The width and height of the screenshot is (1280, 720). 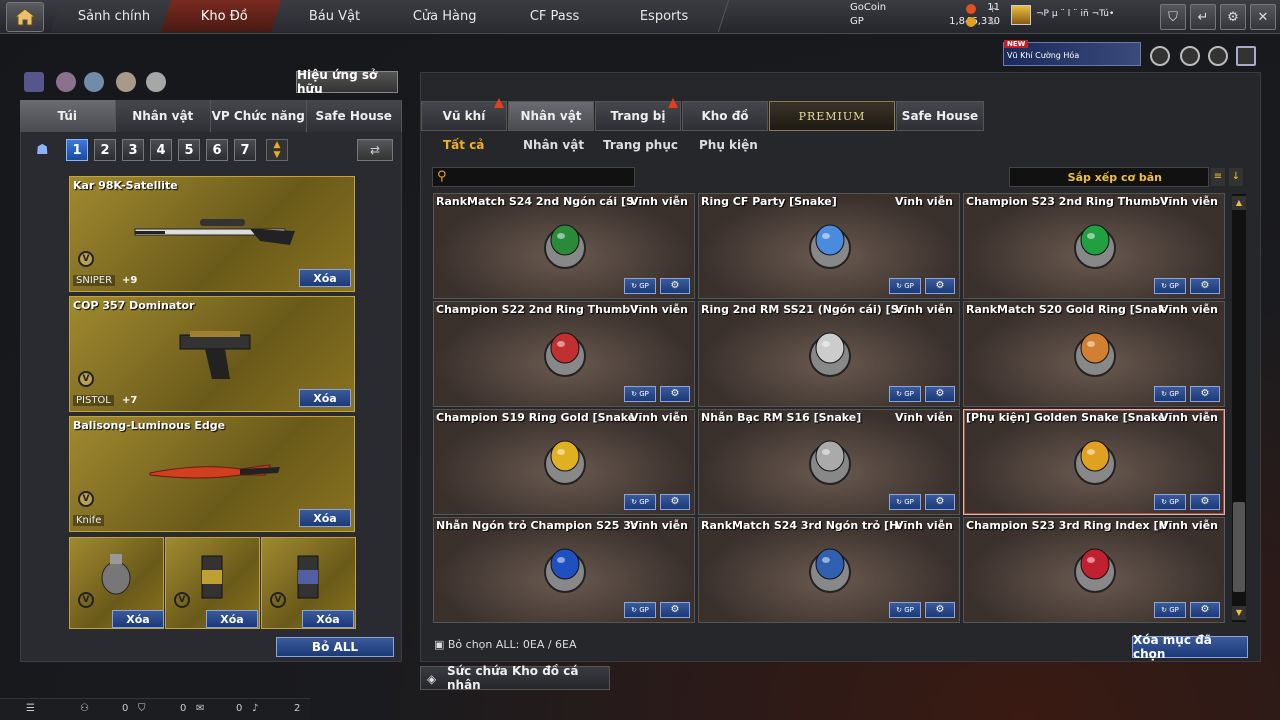 What do you see at coordinates (463, 145) in the screenshot?
I see `subtab-all: Tất cả` at bounding box center [463, 145].